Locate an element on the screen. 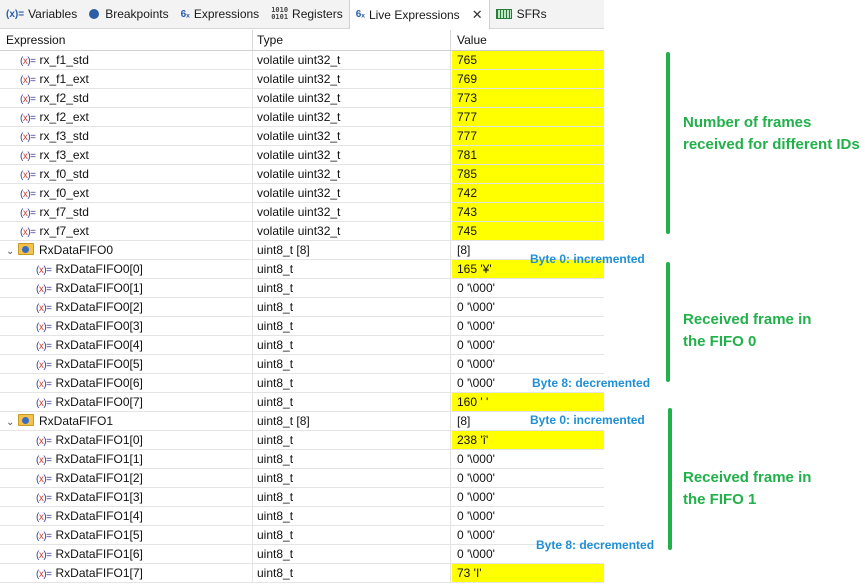 This screenshot has width=865, height=584. table-row: (x)= RxDataFIFO0[1] uint8_t 0 '\000' is located at coordinates (302, 288).